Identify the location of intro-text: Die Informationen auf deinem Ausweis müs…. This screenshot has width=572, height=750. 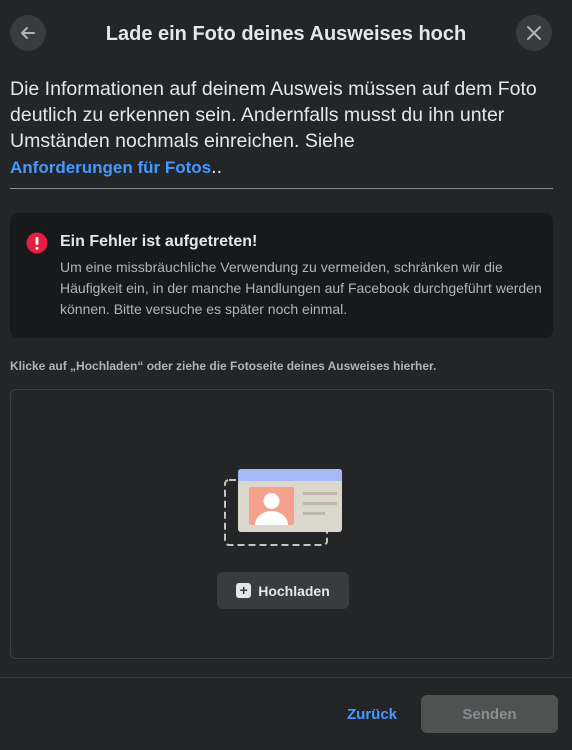
(273, 115).